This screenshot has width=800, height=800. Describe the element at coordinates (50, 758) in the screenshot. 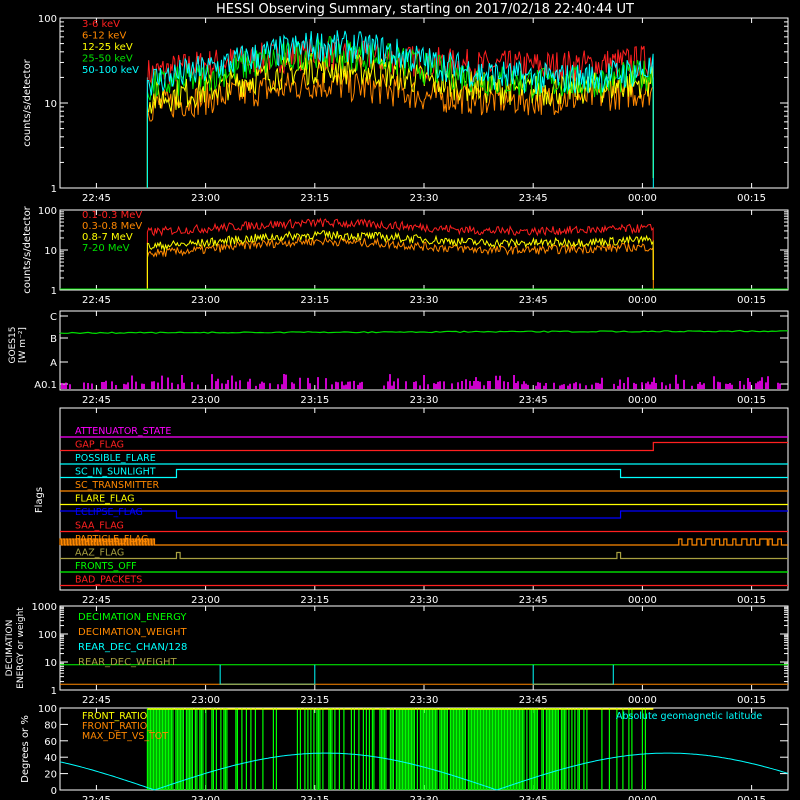

I see `ratios-ytick-label: 40` at that location.